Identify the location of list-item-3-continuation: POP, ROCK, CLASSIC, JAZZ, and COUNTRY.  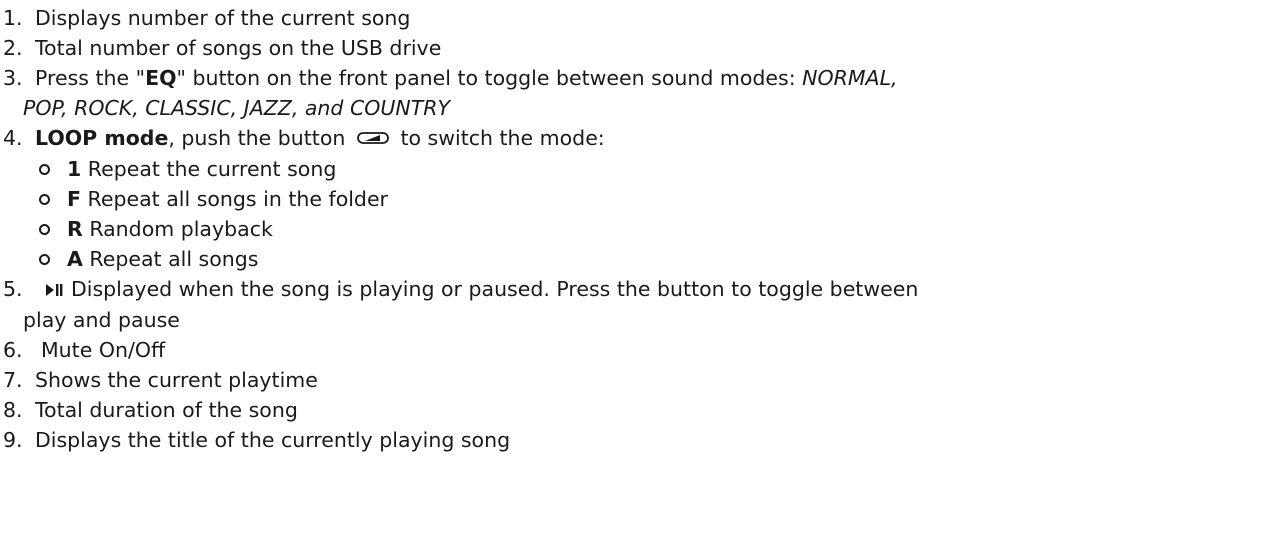
(637, 108).